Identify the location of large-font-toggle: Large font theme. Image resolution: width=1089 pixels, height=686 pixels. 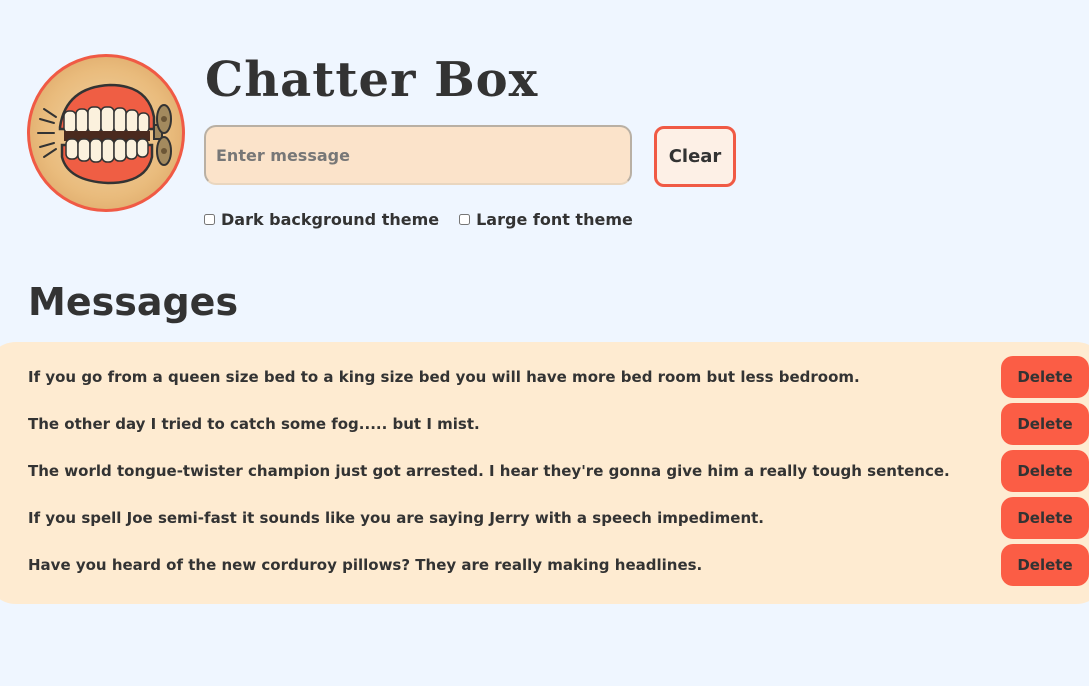
(546, 219).